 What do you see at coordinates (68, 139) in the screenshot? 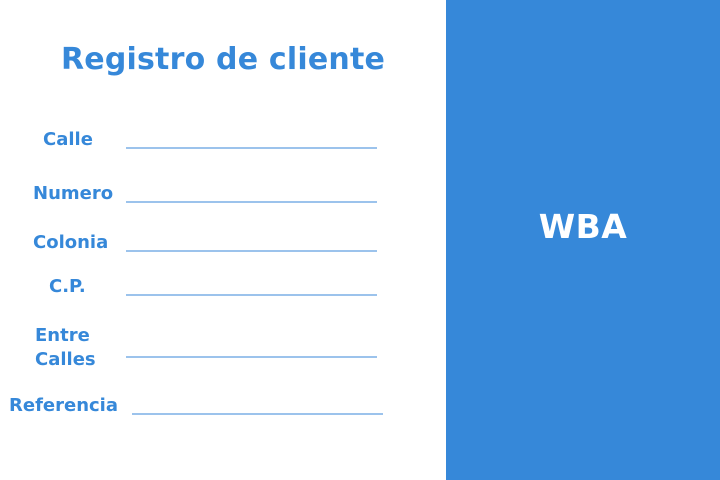
I see `calle-label: Calle` at bounding box center [68, 139].